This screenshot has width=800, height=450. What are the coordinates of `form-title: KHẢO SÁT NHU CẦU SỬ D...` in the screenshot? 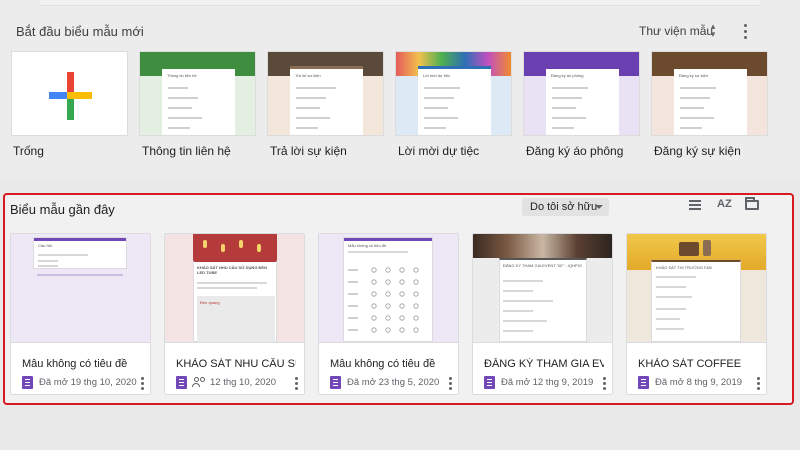 It's located at (236, 364).